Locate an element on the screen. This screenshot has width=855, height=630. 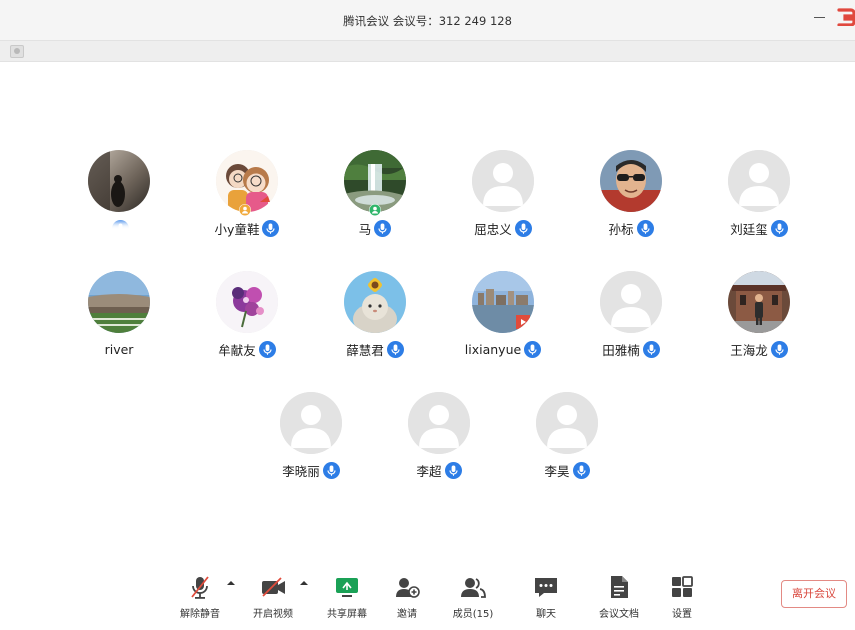
participant-tile: 李晓丽 is located at coordinates (311, 437).